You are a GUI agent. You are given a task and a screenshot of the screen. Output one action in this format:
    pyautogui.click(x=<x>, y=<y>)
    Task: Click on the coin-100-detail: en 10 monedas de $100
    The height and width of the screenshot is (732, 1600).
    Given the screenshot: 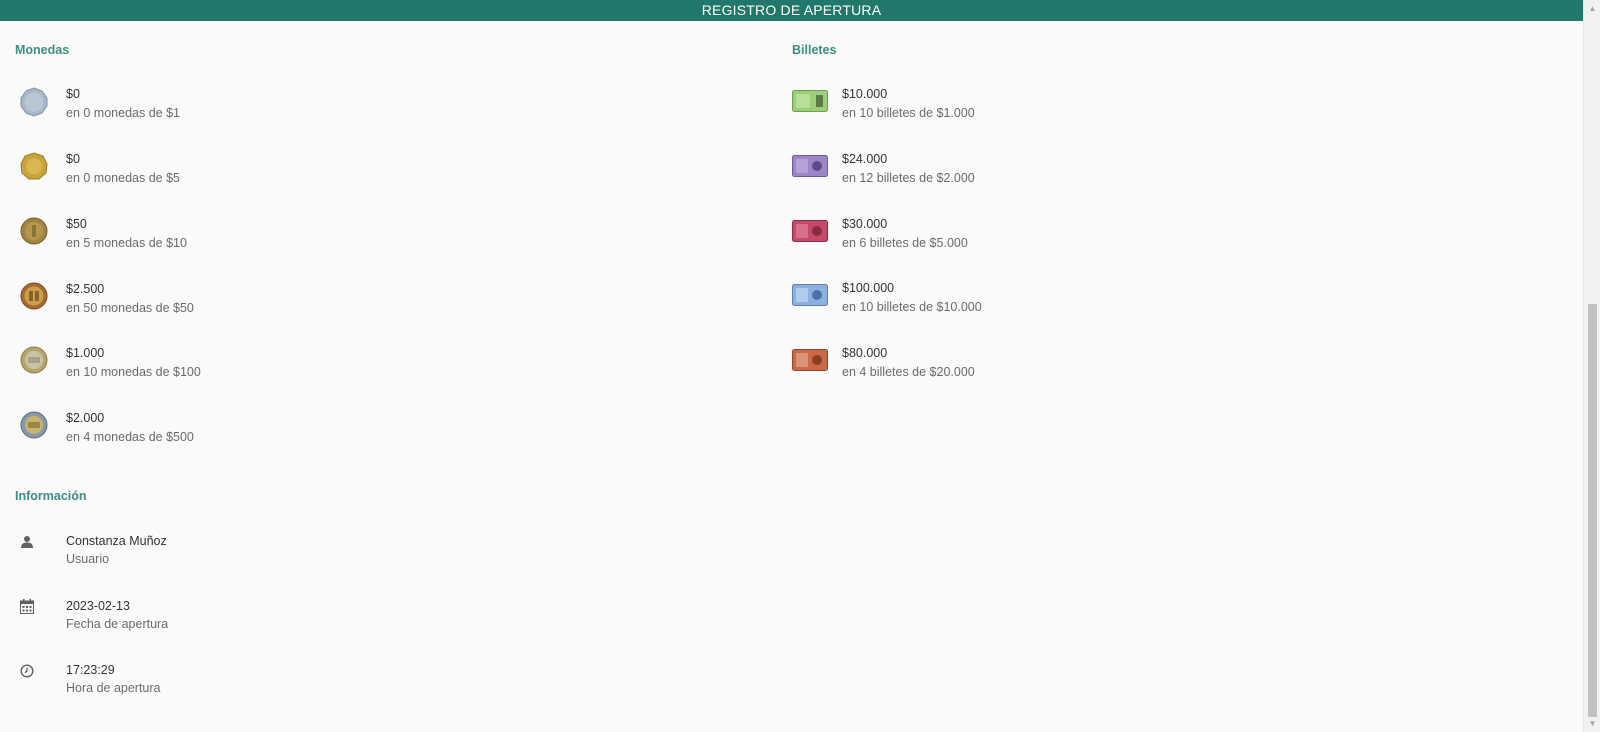 What is the action you would take?
    pyautogui.click(x=133, y=372)
    